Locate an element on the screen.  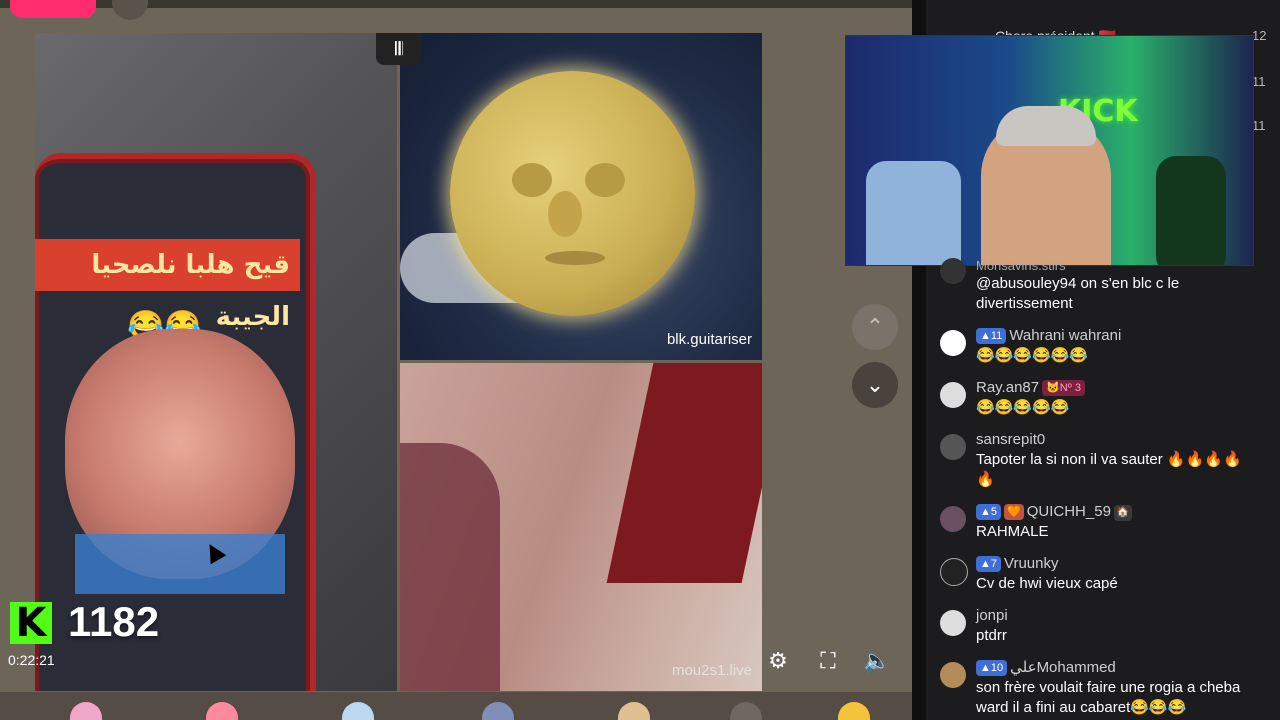
chat-count: 12 is located at coordinates (1259, 35).